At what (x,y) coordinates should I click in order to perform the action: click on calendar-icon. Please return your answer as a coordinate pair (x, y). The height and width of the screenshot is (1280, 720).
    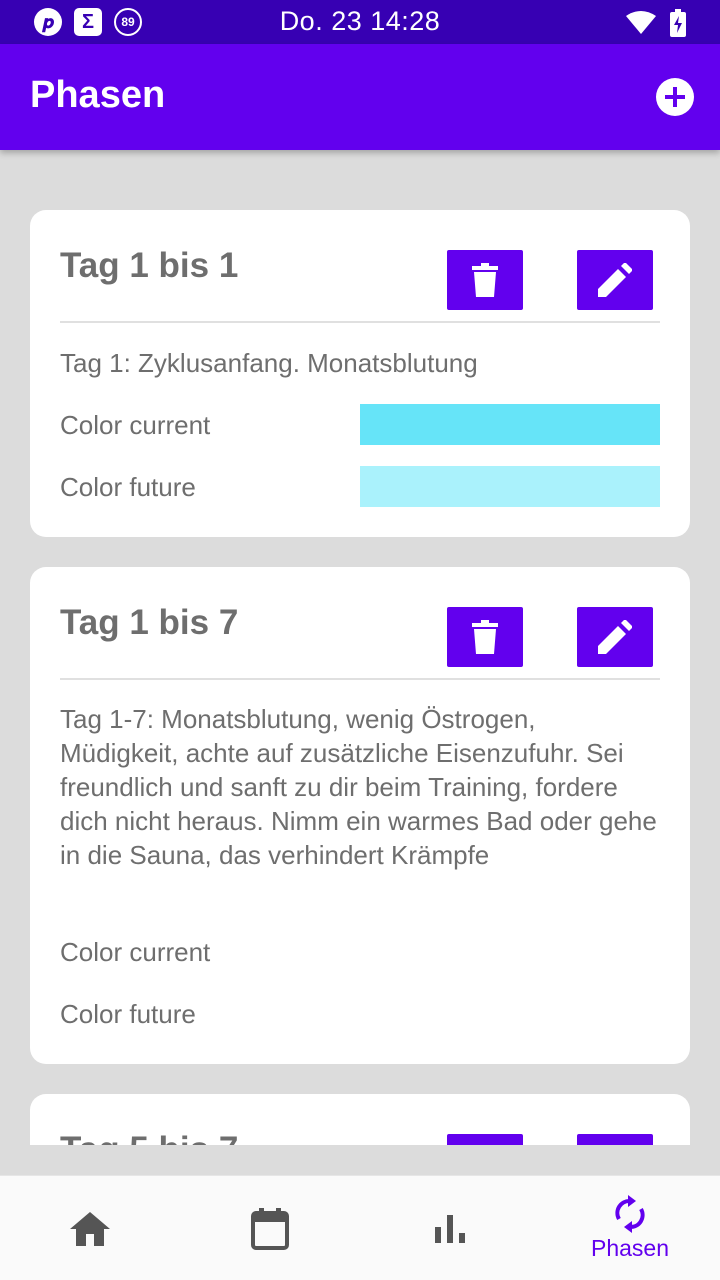
    Looking at the image, I should click on (270, 1228).